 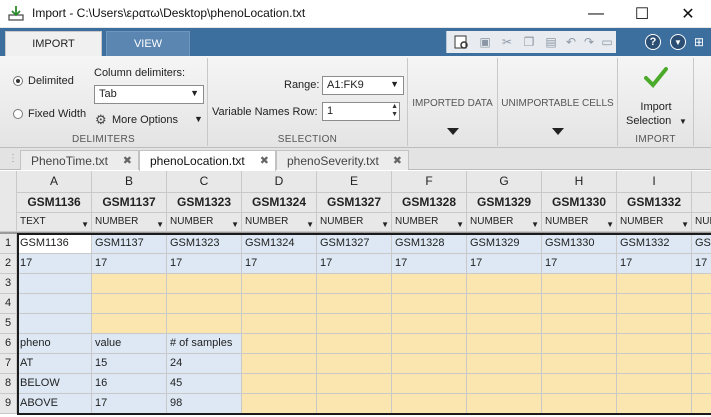 What do you see at coordinates (596, 14) in the screenshot?
I see `minimize-button: —` at bounding box center [596, 14].